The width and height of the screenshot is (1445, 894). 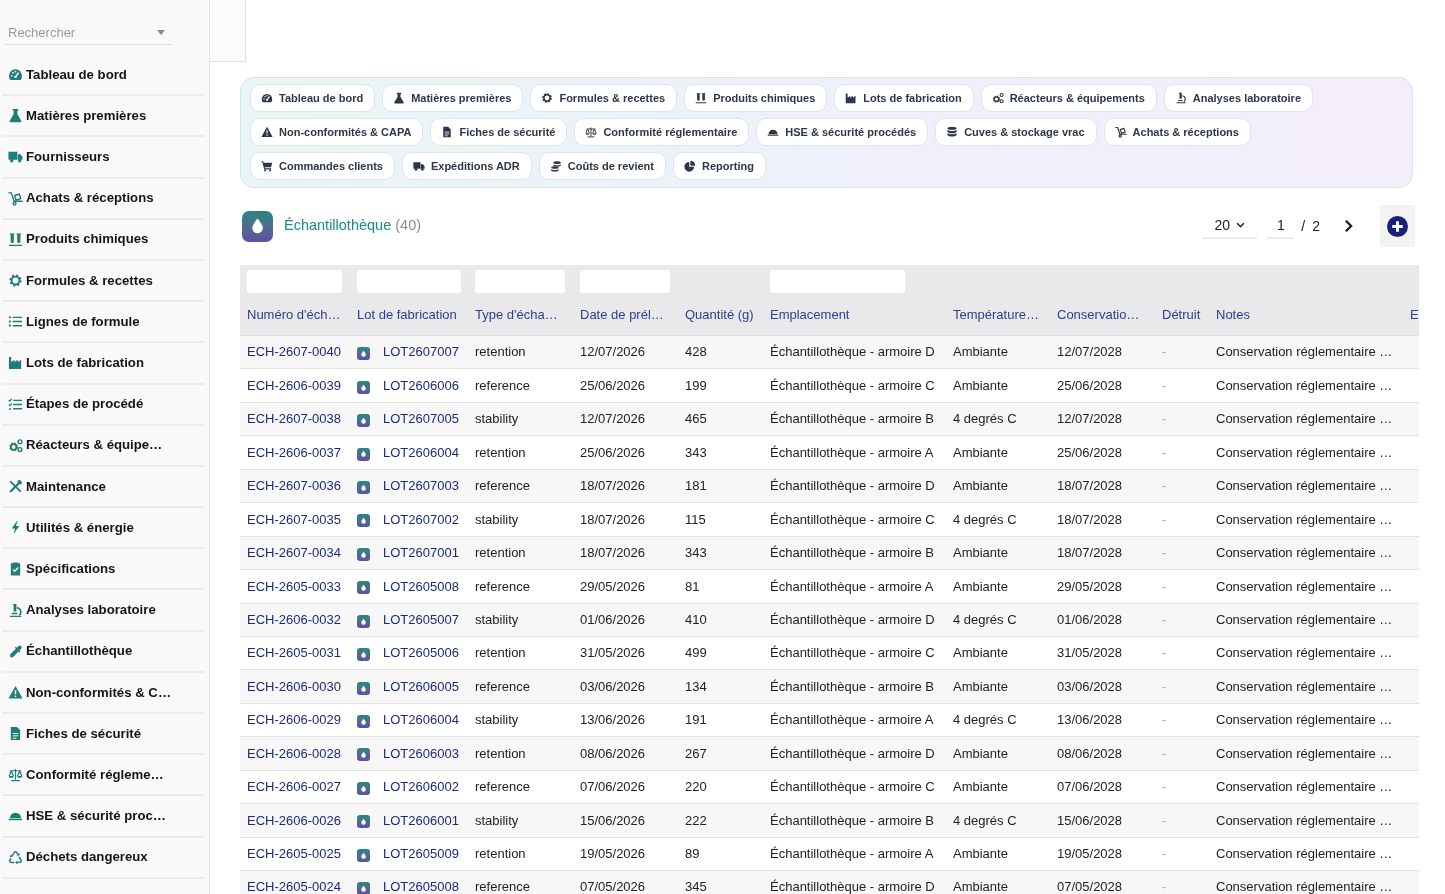 I want to click on sample-id-link: ECH-2606-0027, so click(x=294, y=787).